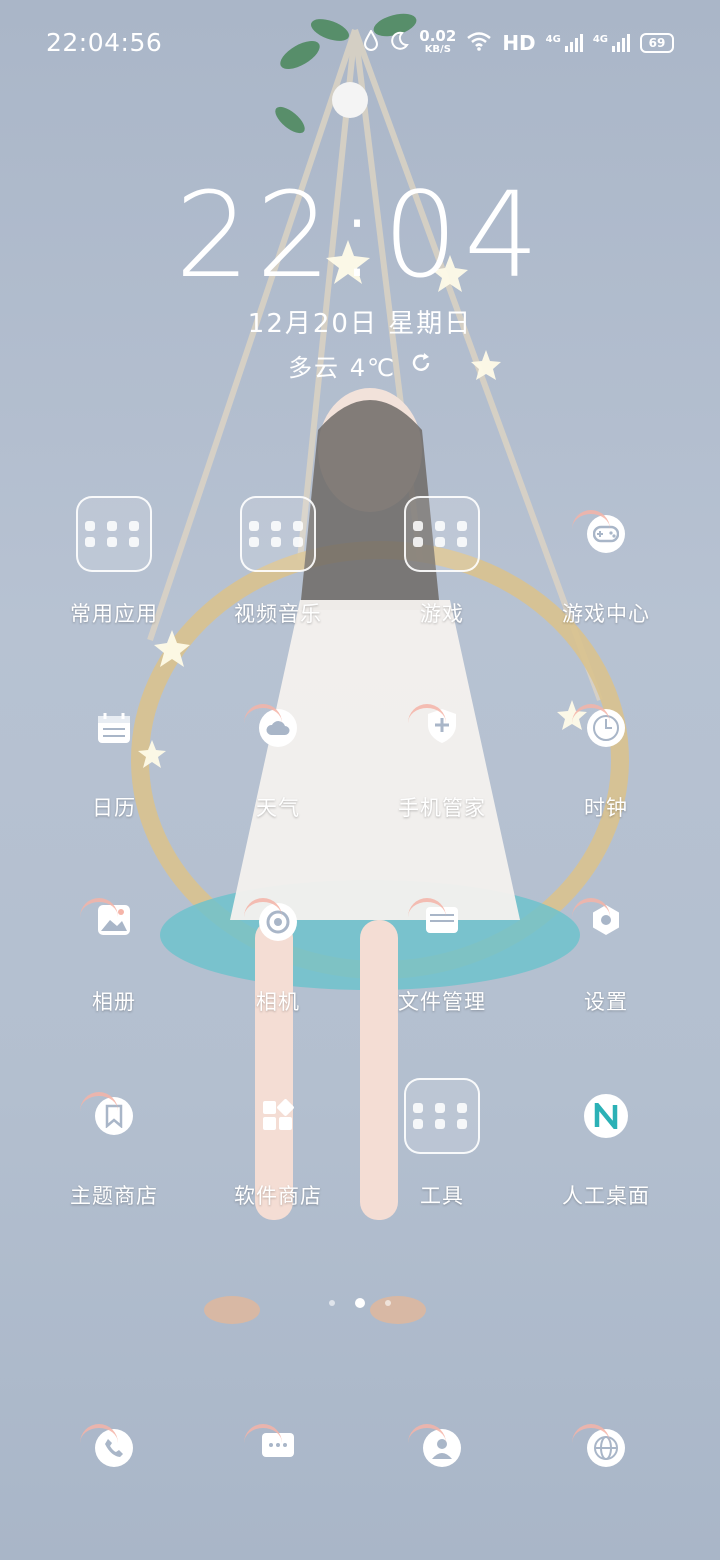 This screenshot has width=720, height=1560. I want to click on clock-weather-widget: 22:04 12月20日 星期日 多云 4℃, so click(360, 279).